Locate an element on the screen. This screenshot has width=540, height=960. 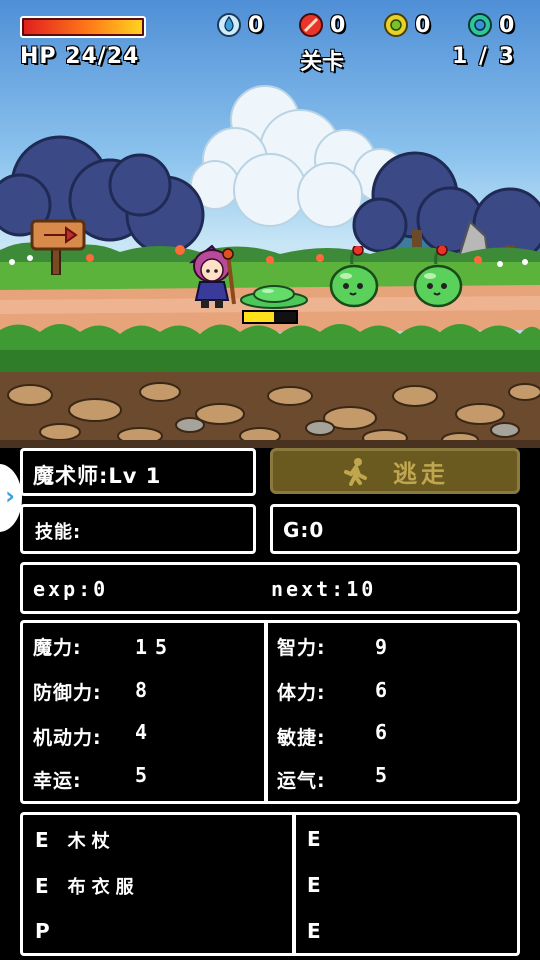
class-level-panel: 魔术师:Lv 1 is located at coordinates (138, 472).